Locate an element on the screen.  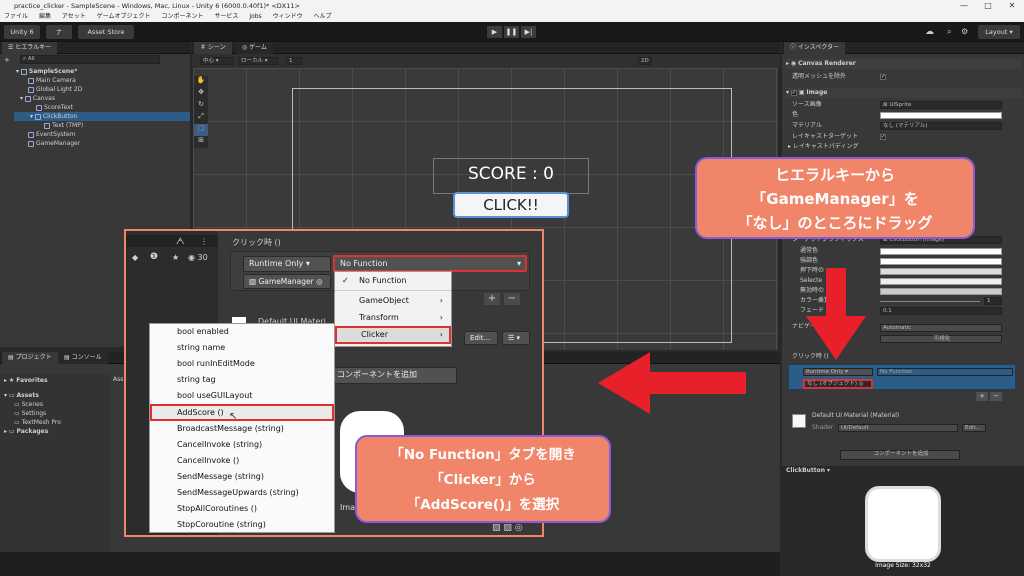
mode-2d-toggle: 2D is located at coordinates (645, 61).